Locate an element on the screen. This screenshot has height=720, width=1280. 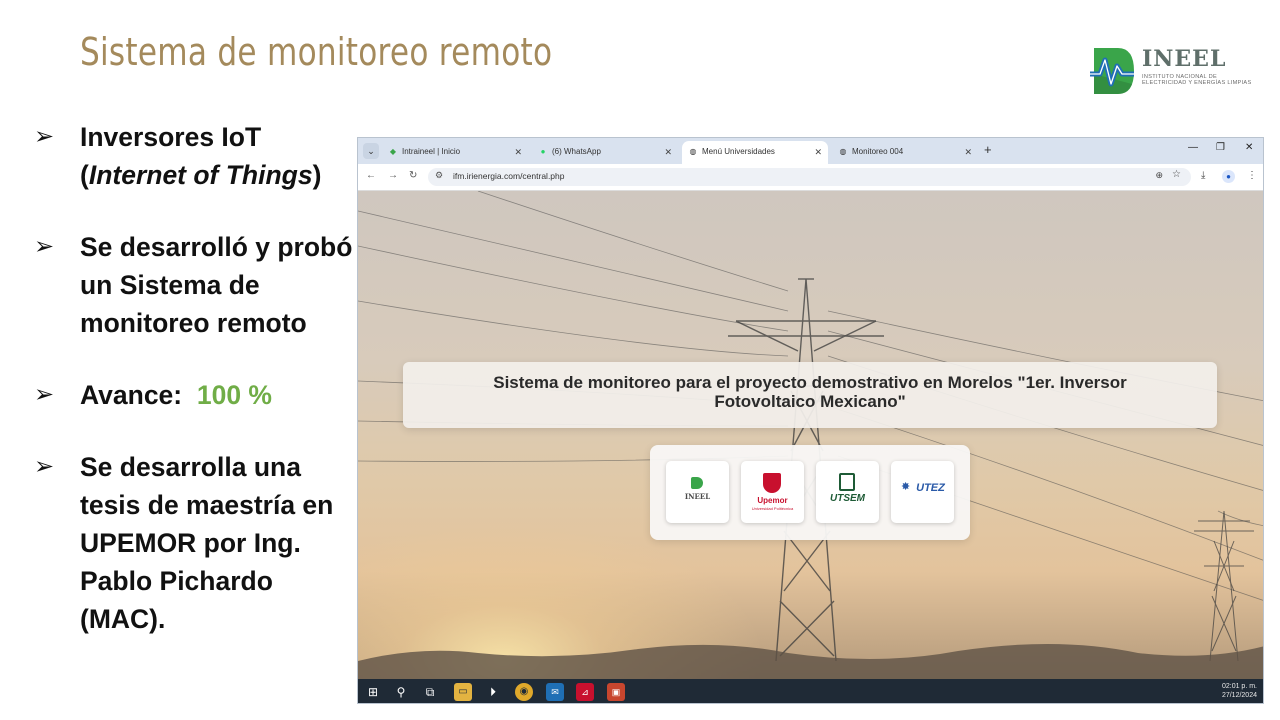
slide-title: Sistema de monitoreo remoto is located at coordinates (316, 52).